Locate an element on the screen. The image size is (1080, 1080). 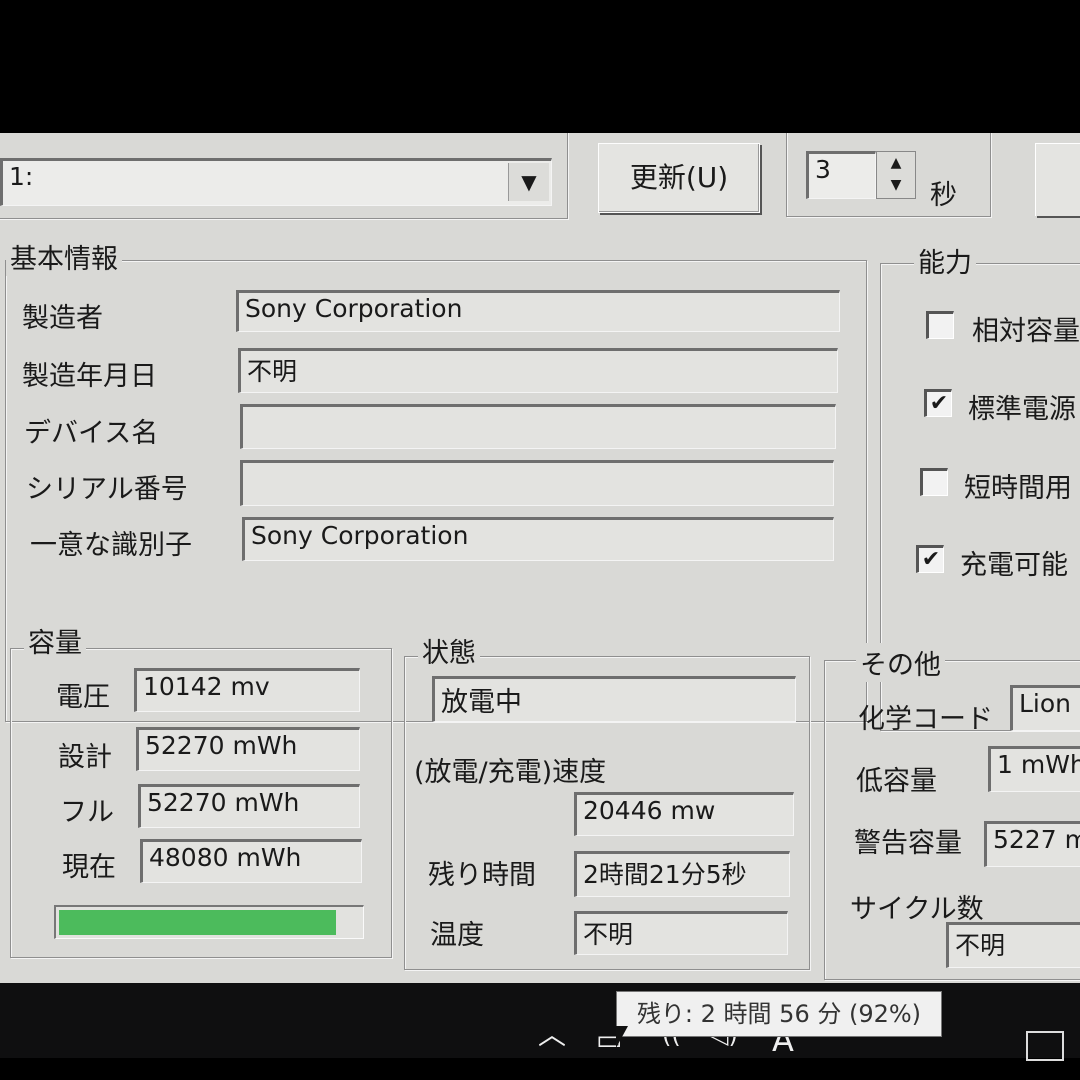
refresh-button: 更新(U) is located at coordinates (679, 178).